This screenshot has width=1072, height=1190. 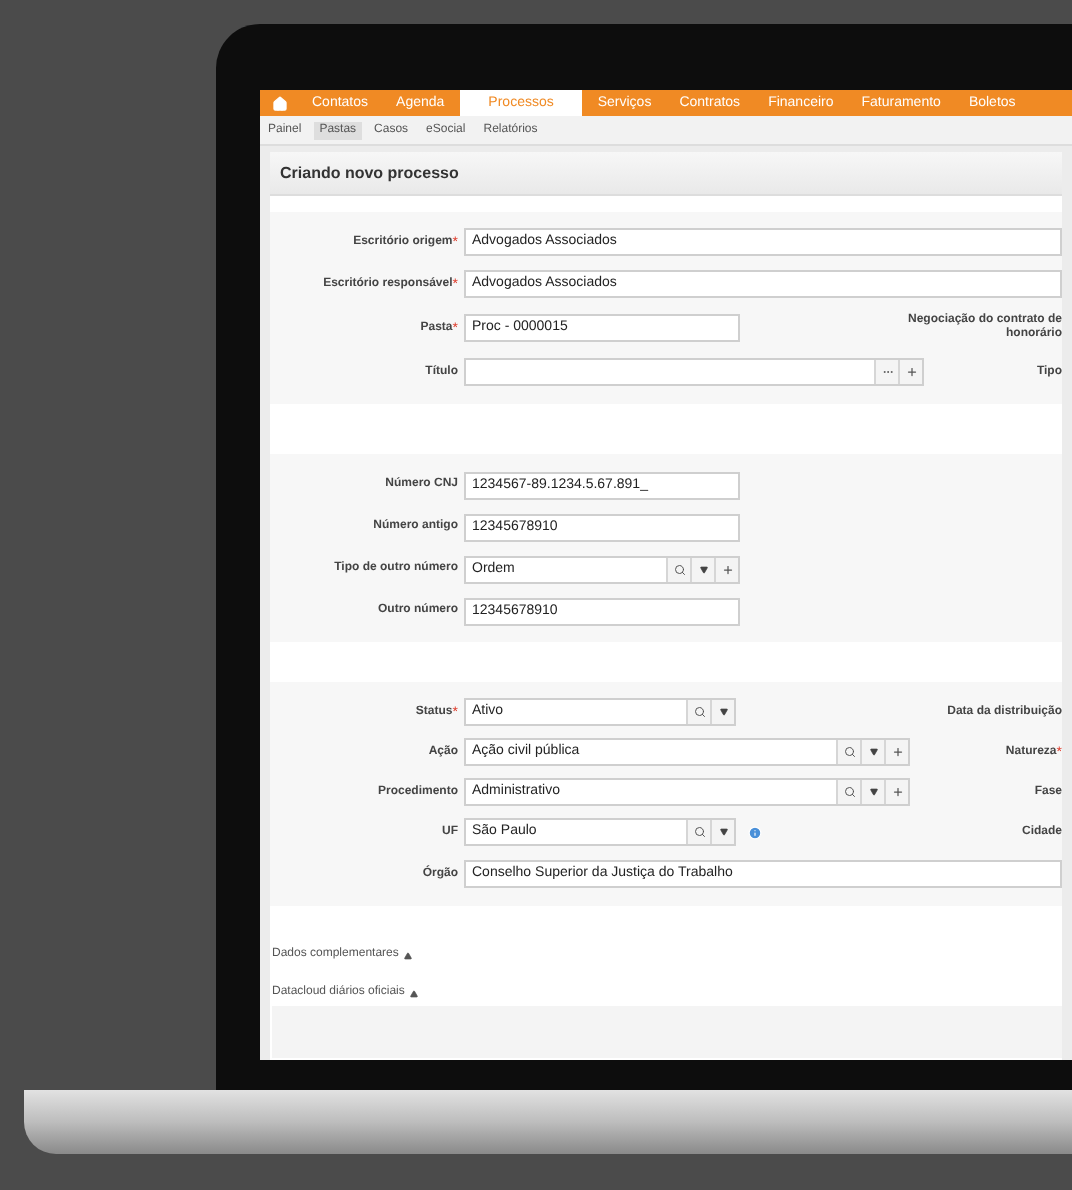 I want to click on home-icon, so click(x=280, y=103).